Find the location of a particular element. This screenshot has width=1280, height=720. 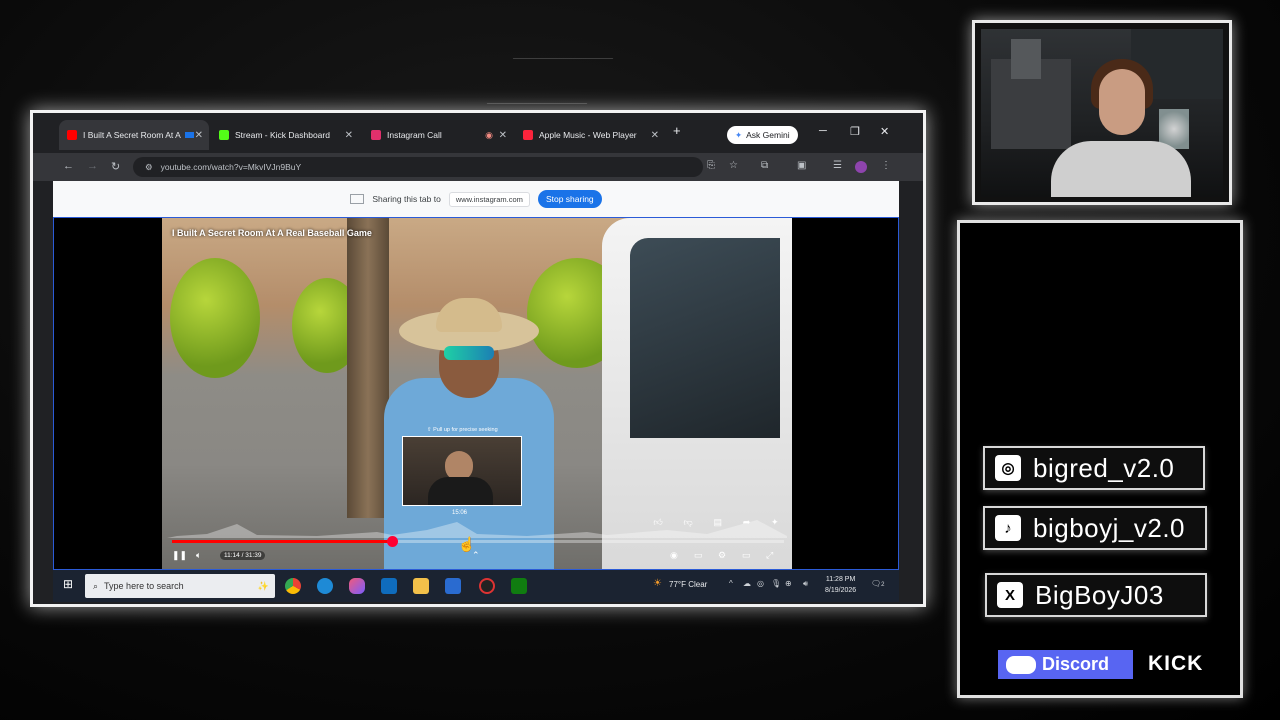

webcam-feed is located at coordinates (1102, 113).